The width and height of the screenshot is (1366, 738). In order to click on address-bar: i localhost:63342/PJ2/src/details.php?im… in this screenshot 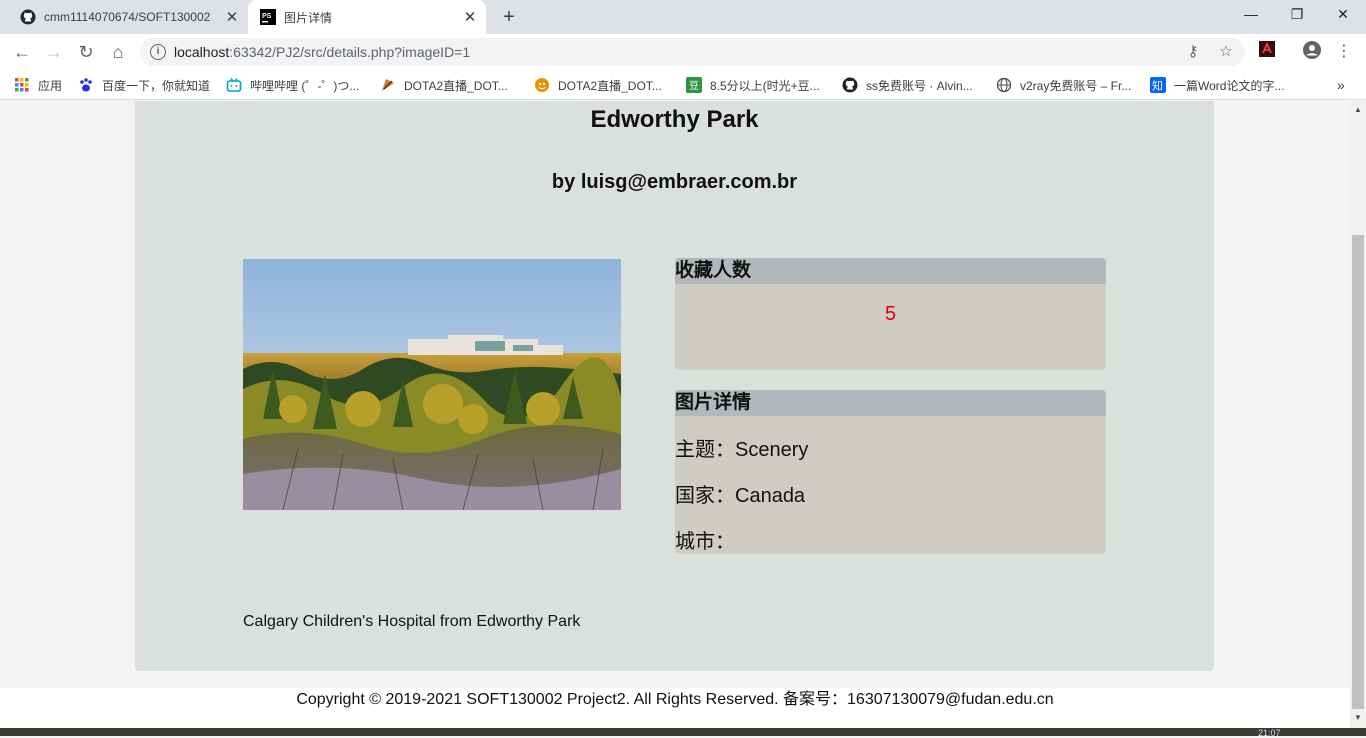, I will do `click(692, 52)`.